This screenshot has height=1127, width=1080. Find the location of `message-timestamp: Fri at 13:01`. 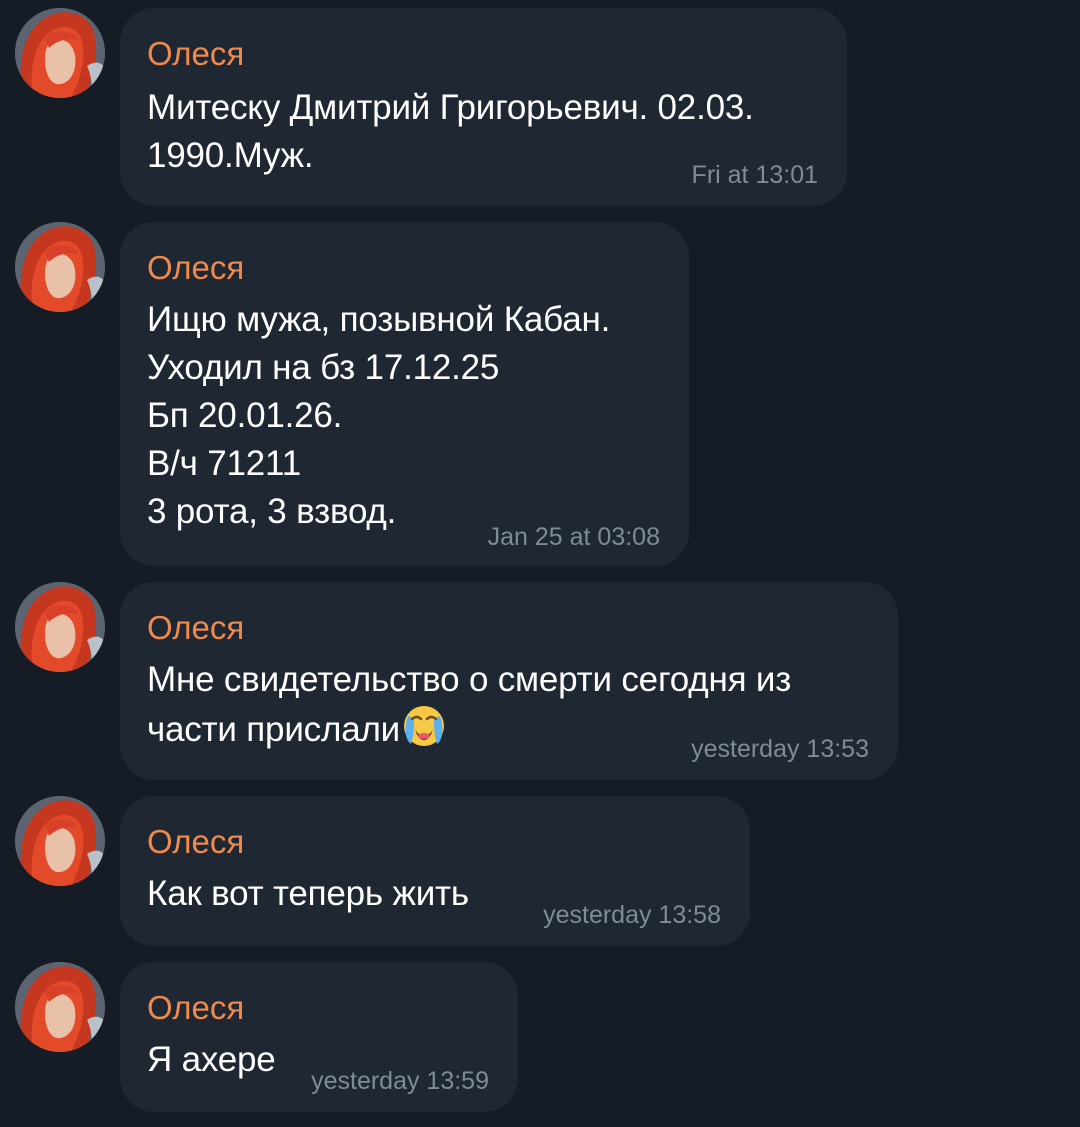

message-timestamp: Fri at 13:01 is located at coordinates (754, 175).